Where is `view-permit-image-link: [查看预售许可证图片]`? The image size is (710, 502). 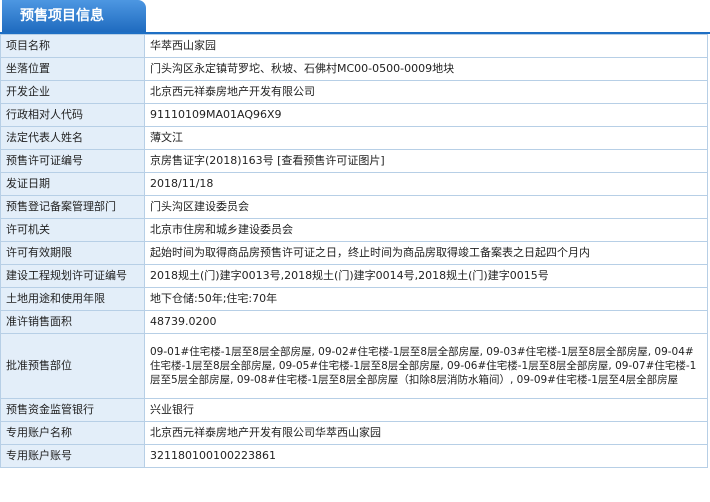
view-permit-image-link: [查看预售许可证图片] is located at coordinates (331, 160).